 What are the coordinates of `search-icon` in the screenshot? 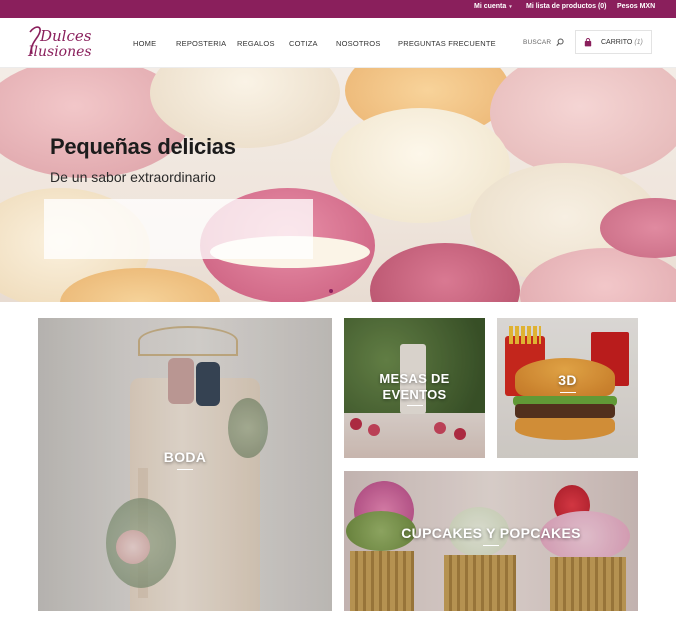 It's located at (560, 42).